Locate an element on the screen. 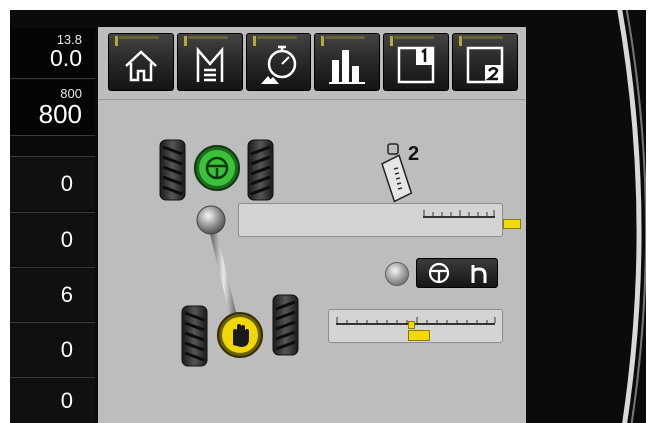 This screenshot has width=649, height=423. steering-rod is located at coordinates (223, 275).